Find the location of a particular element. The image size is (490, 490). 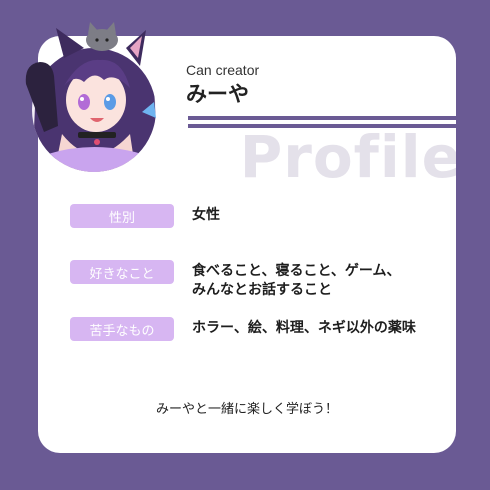

row-value: 女性 is located at coordinates (206, 215).